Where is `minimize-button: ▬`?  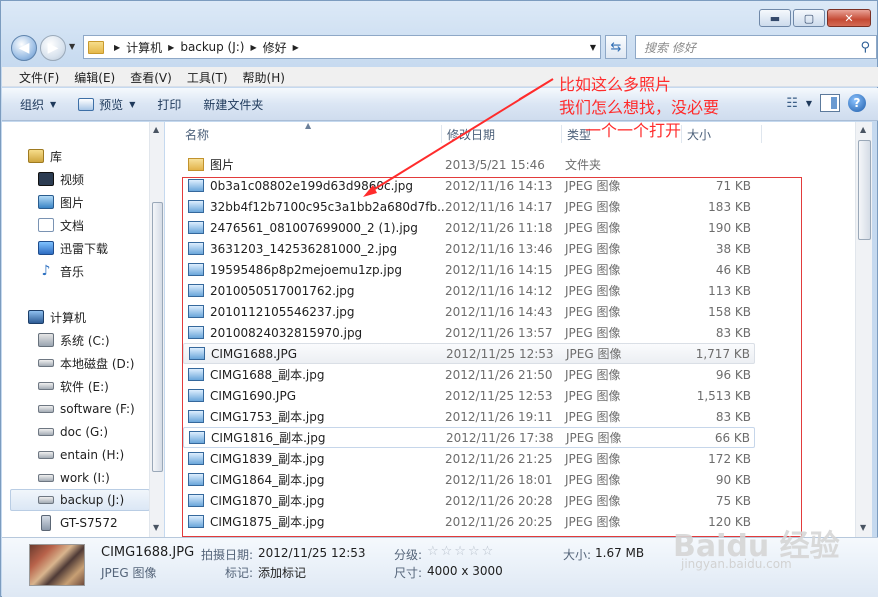
minimize-button: ▬ is located at coordinates (775, 18).